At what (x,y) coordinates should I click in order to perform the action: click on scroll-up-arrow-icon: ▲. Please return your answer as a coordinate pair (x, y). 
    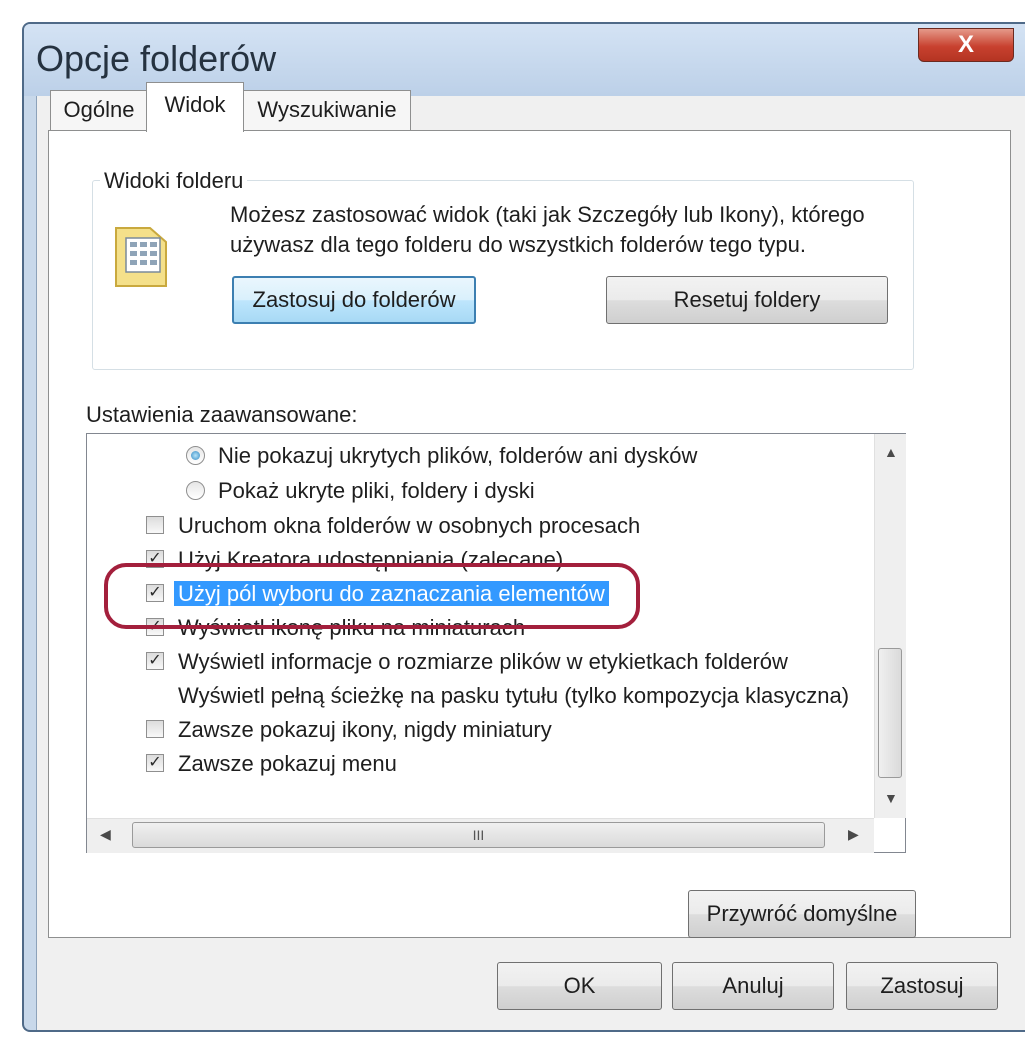
    Looking at the image, I should click on (891, 452).